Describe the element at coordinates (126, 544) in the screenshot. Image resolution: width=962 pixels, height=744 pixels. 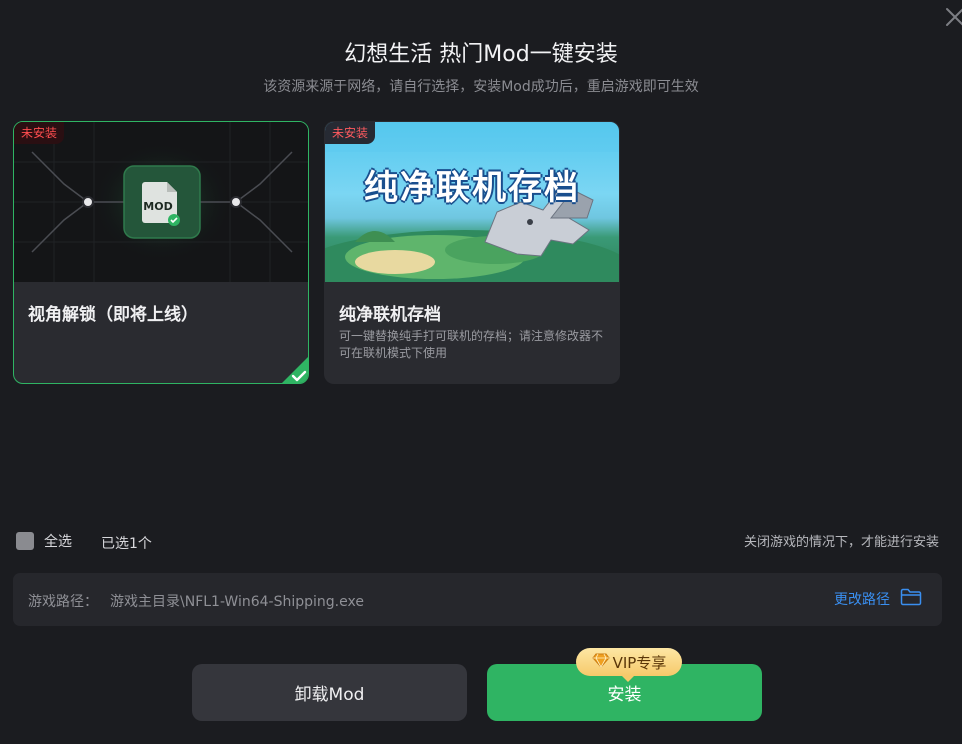
I see `selected-count: 已选1个` at that location.